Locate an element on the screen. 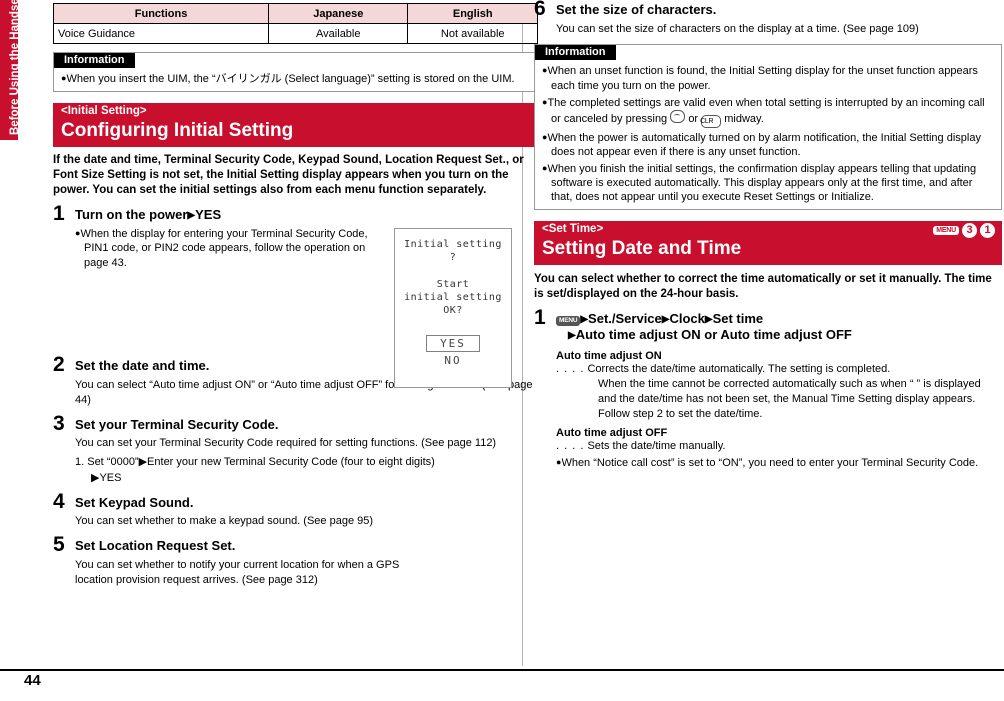 This screenshot has width=1004, height=701. section-subtitle: <Initial Setting> is located at coordinates (104, 111).